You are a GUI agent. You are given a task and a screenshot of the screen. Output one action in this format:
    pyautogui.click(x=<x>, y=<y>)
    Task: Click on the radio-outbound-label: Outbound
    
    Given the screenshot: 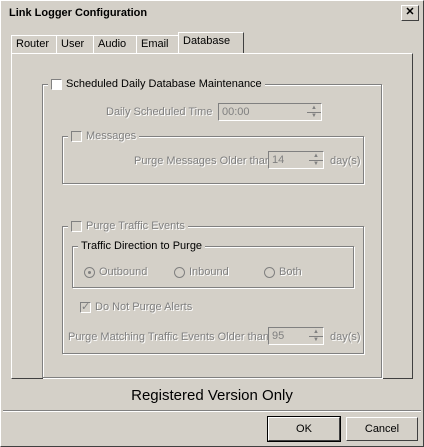 What is the action you would take?
    pyautogui.click(x=123, y=272)
    